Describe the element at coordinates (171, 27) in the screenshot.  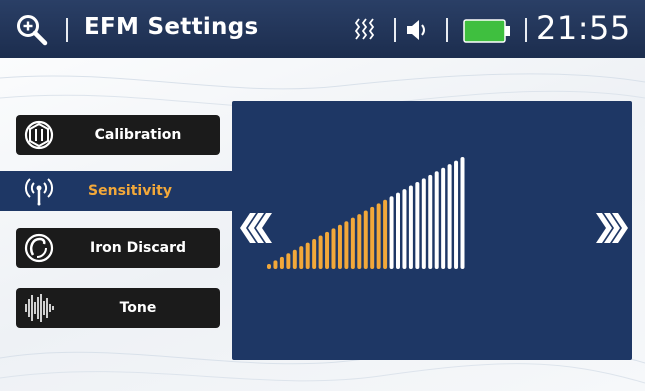
I see `page-title: EFM Settings` at that location.